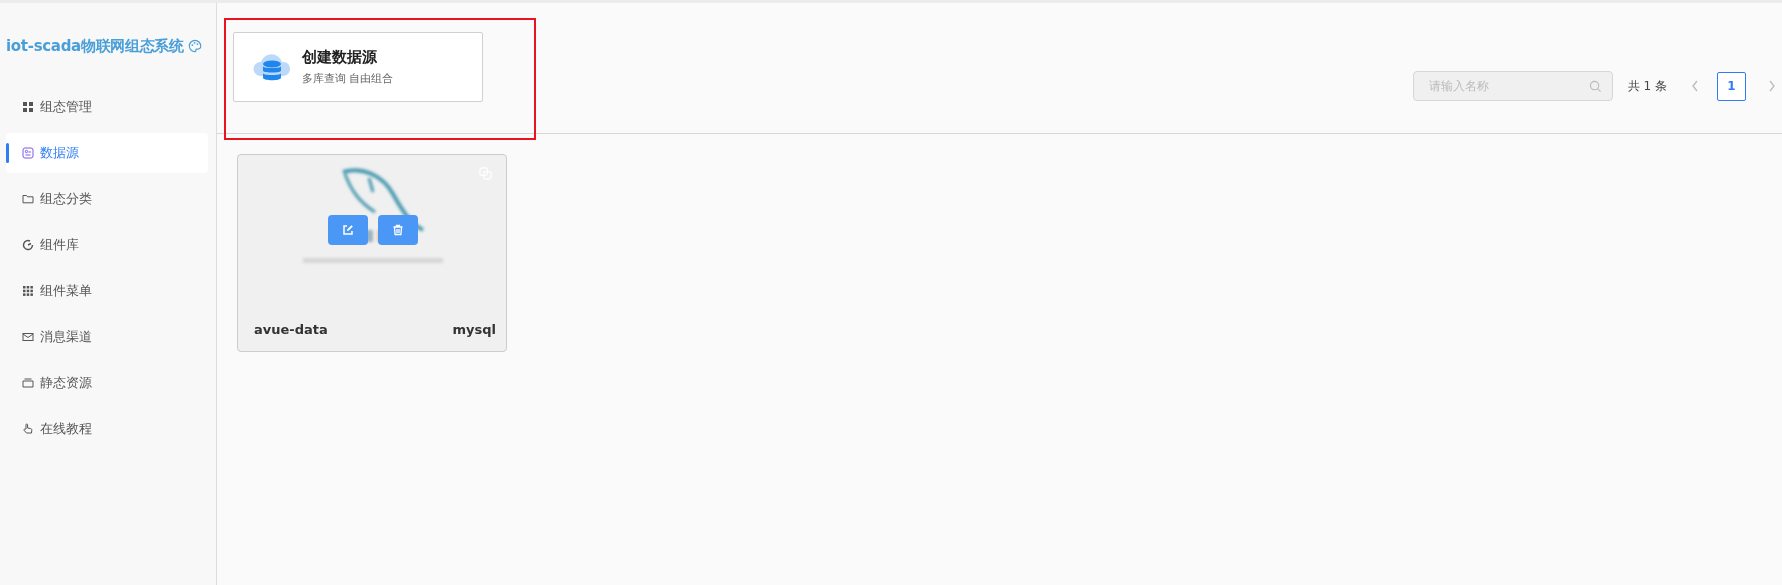 The image size is (1782, 585). Describe the element at coordinates (95, 46) in the screenshot. I see `app-title: iot-scada物联网组态系统` at that location.